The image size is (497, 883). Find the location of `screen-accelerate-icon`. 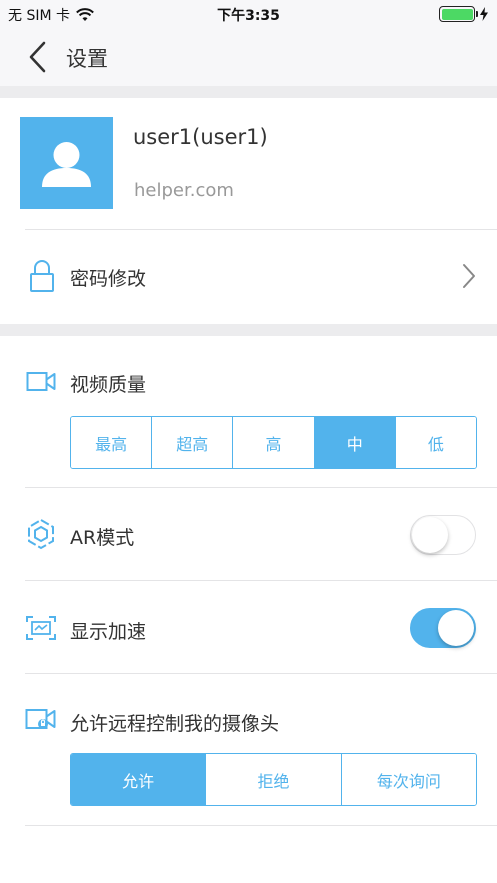

screen-accelerate-icon is located at coordinates (41, 628).